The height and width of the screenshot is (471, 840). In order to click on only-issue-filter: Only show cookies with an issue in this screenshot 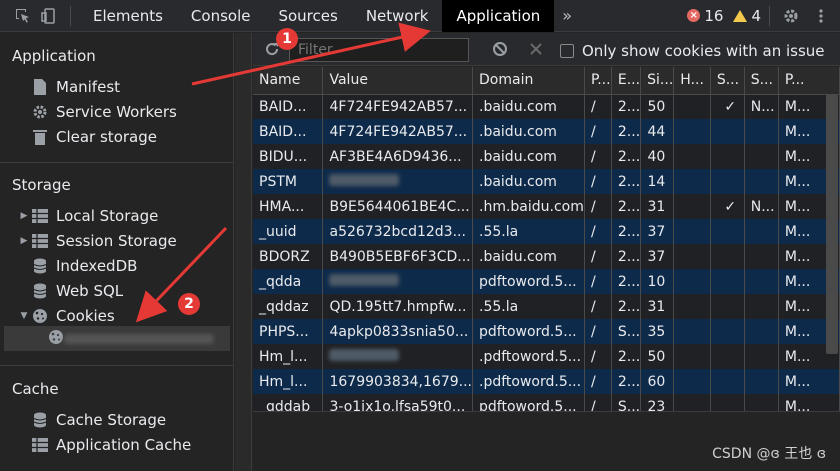, I will do `click(692, 51)`.